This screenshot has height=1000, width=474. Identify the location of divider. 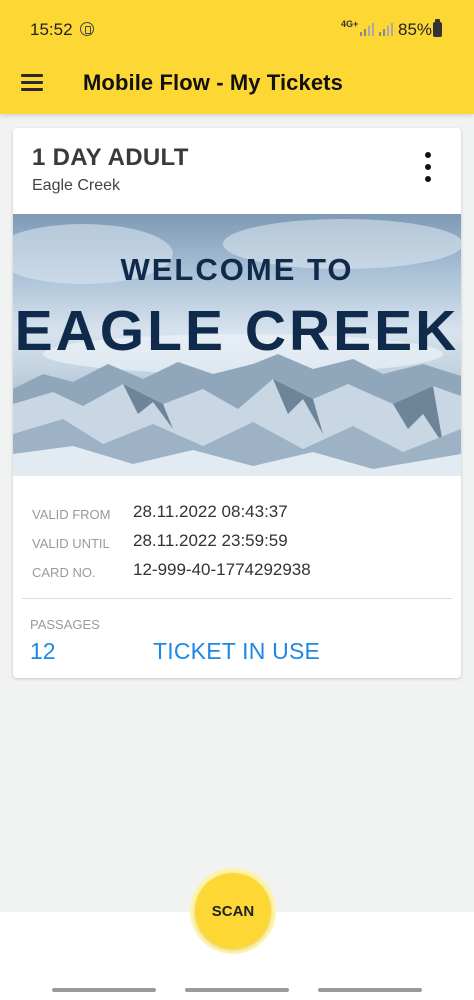
(237, 598).